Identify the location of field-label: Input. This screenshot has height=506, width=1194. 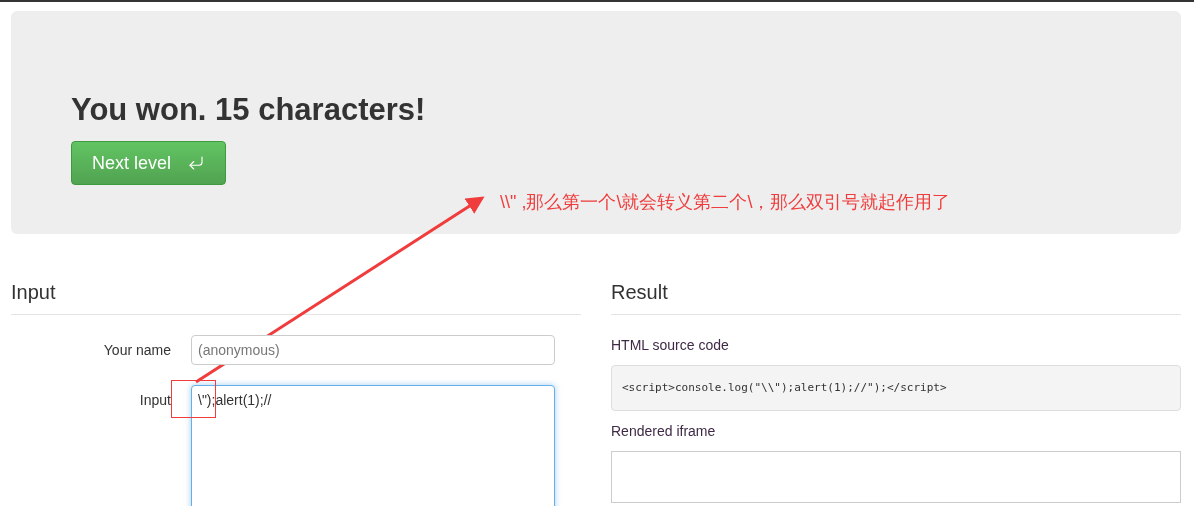
(154, 400).